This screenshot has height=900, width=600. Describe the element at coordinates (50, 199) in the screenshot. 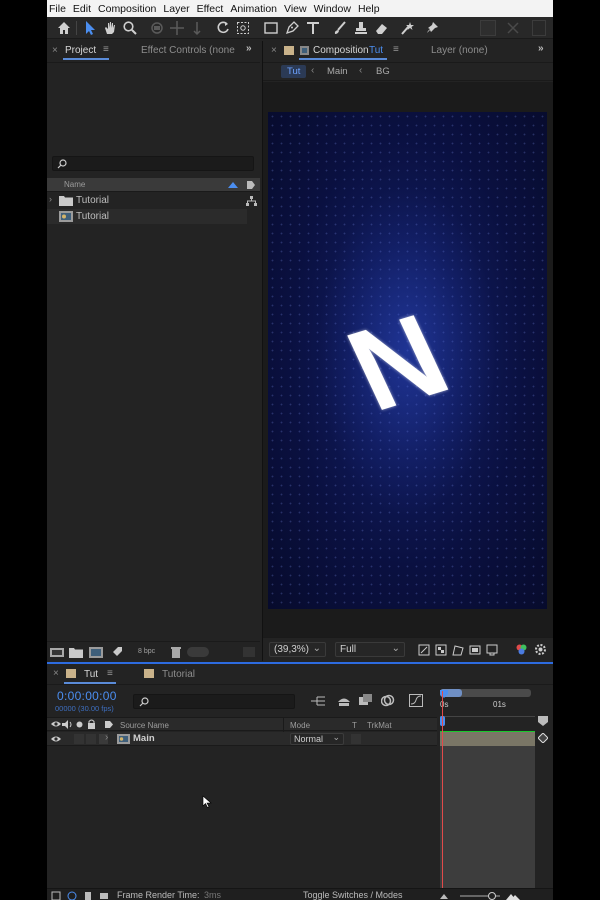

I see `disclosure-triangle-icon: ›` at that location.